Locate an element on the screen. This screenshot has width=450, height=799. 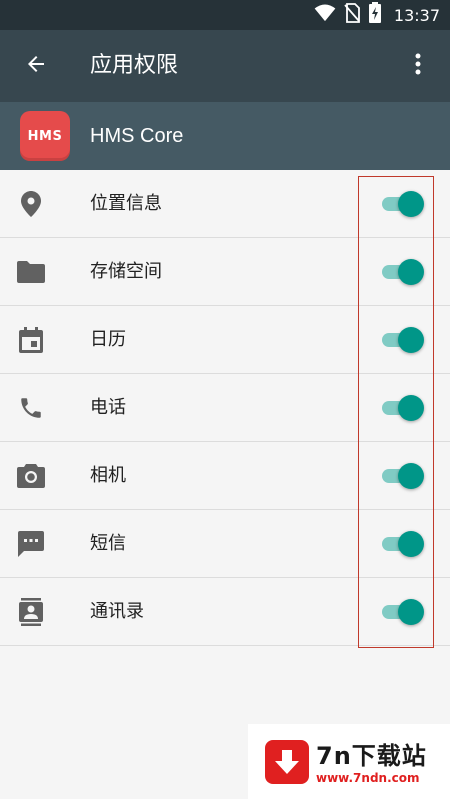
wifi-icon is located at coordinates (325, 15).